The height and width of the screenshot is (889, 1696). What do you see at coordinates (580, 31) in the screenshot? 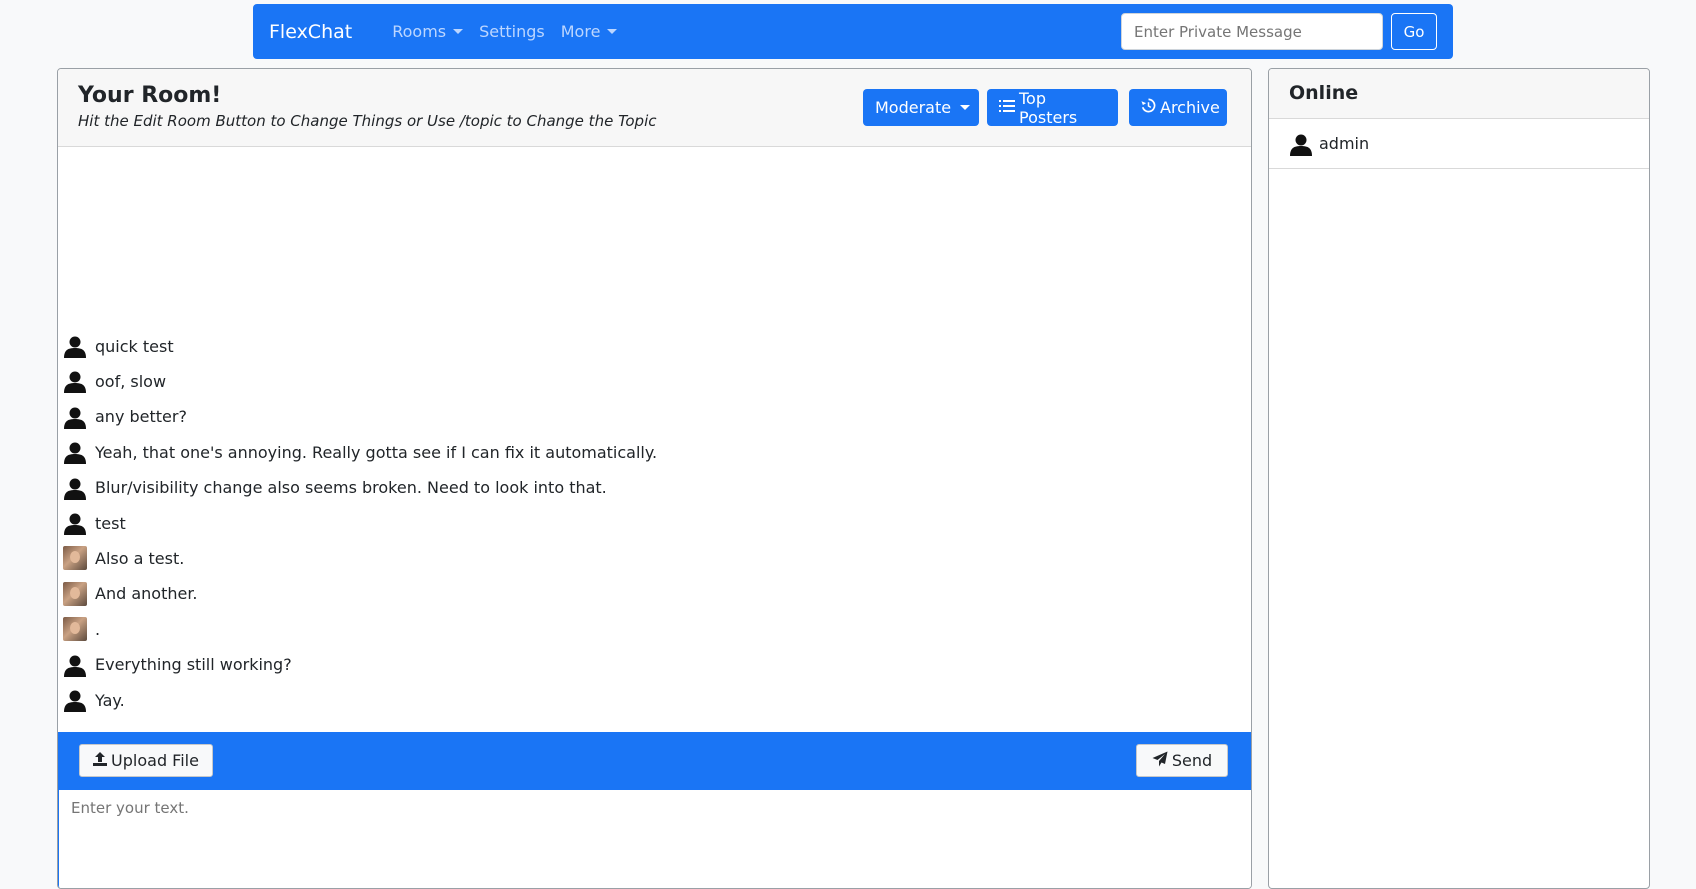
I see `nav-more-label: More` at bounding box center [580, 31].